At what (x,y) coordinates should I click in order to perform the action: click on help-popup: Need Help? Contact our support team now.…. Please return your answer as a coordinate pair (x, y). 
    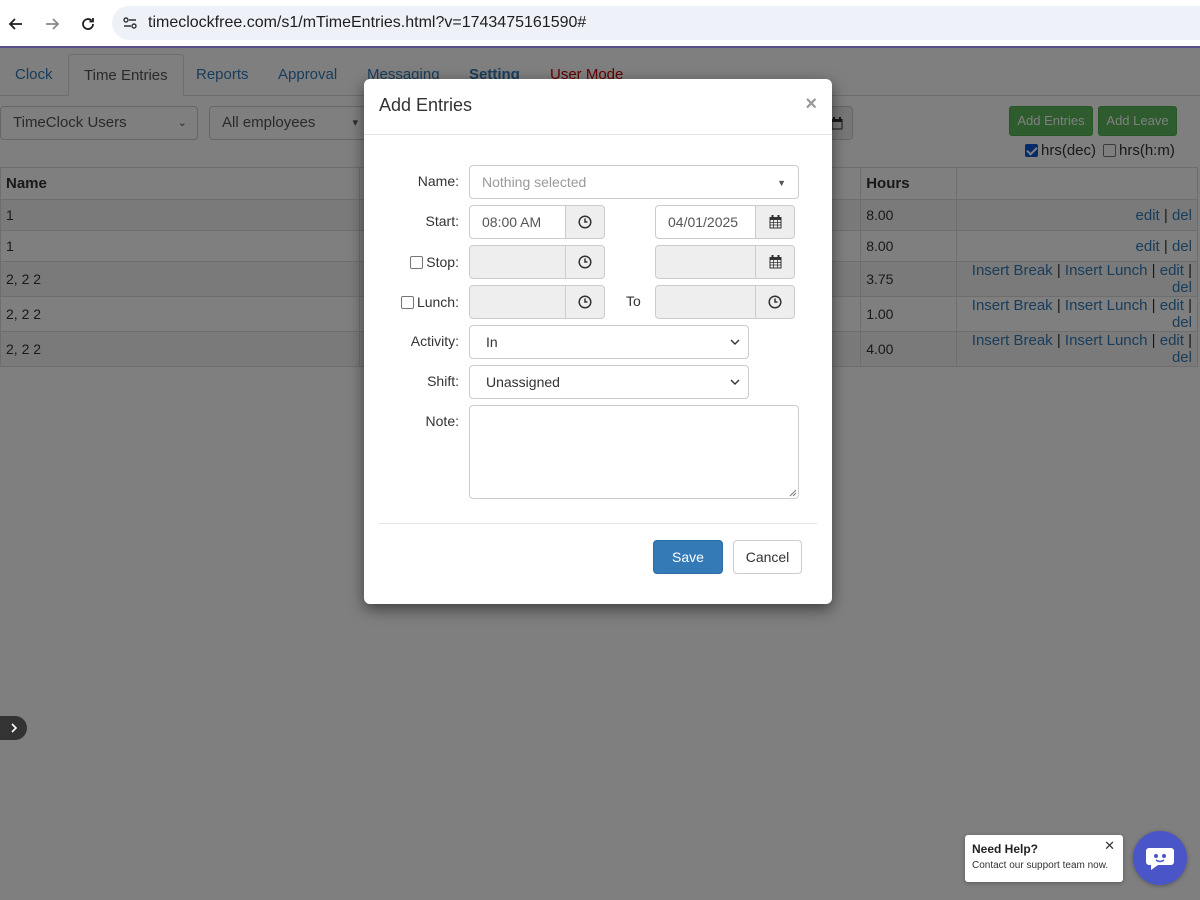
    Looking at the image, I should click on (1044, 858).